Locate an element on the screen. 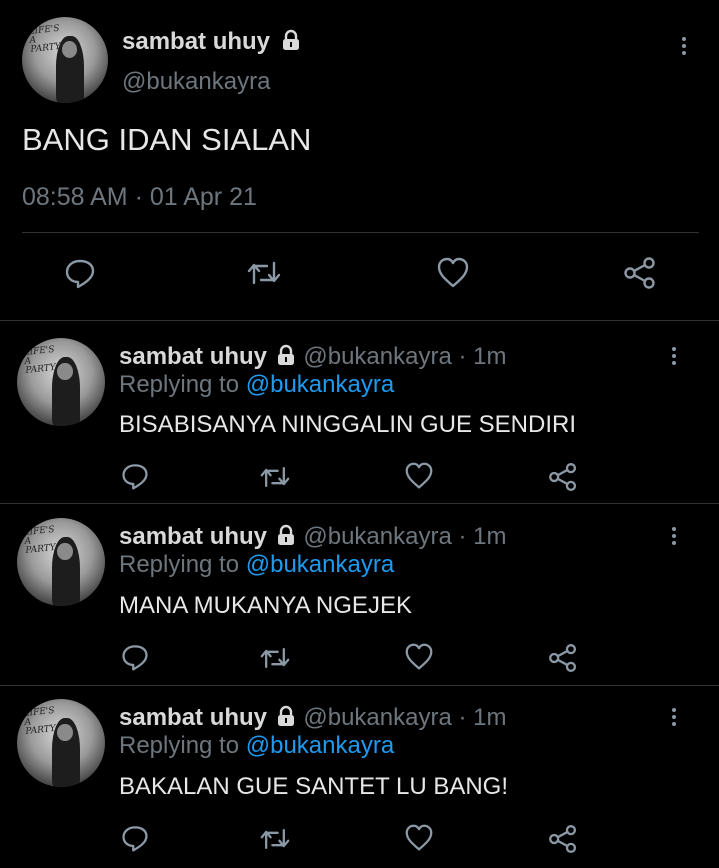  tweet-text: BAKALAN GUE SANTET LU BANG! is located at coordinates (314, 786).